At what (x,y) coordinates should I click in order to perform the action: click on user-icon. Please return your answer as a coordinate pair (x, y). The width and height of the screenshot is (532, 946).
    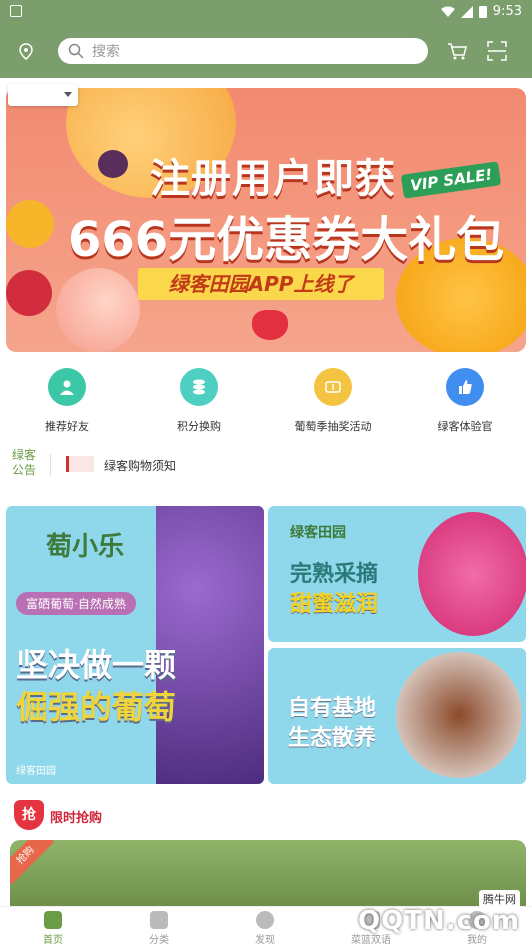
    Looking at the image, I should click on (67, 387).